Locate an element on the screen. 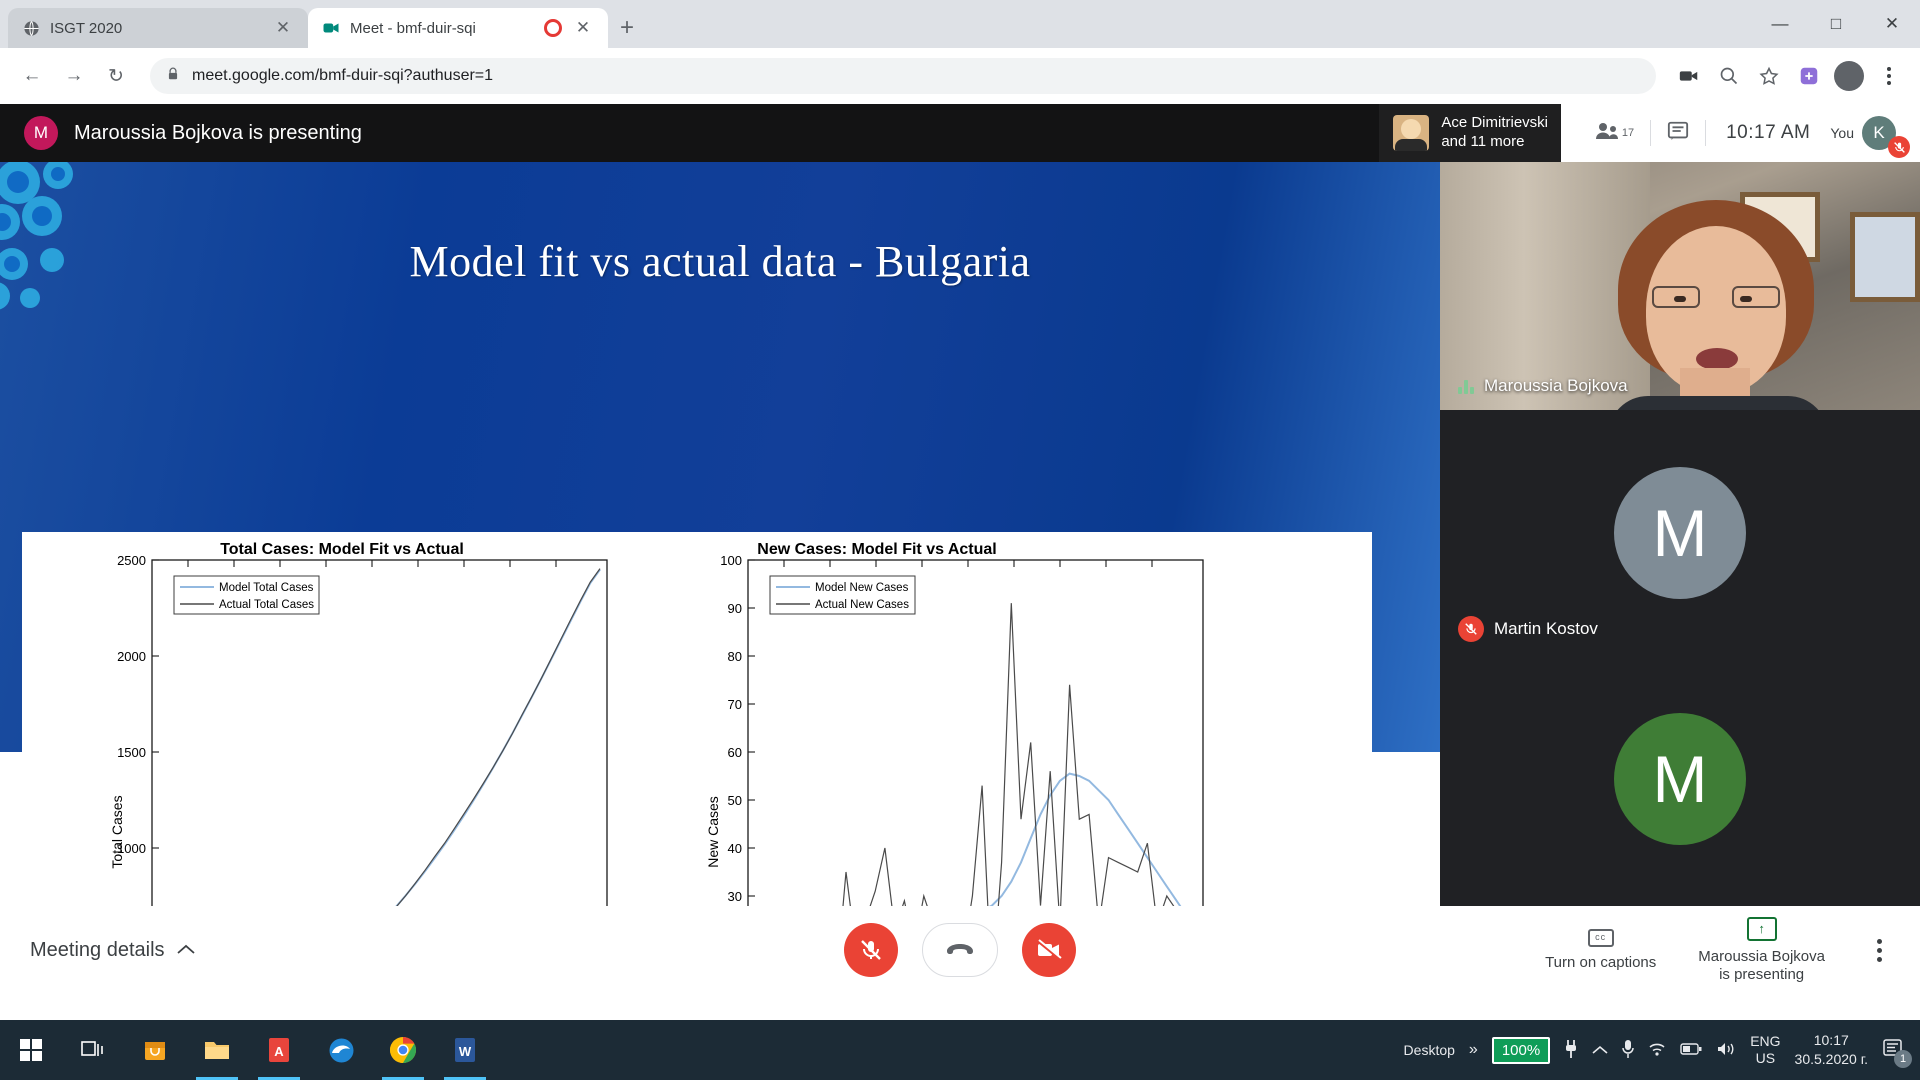 Image resolution: width=1920 pixels, height=1080 pixels. legend-entry: Actual New Cases is located at coordinates (862, 605).